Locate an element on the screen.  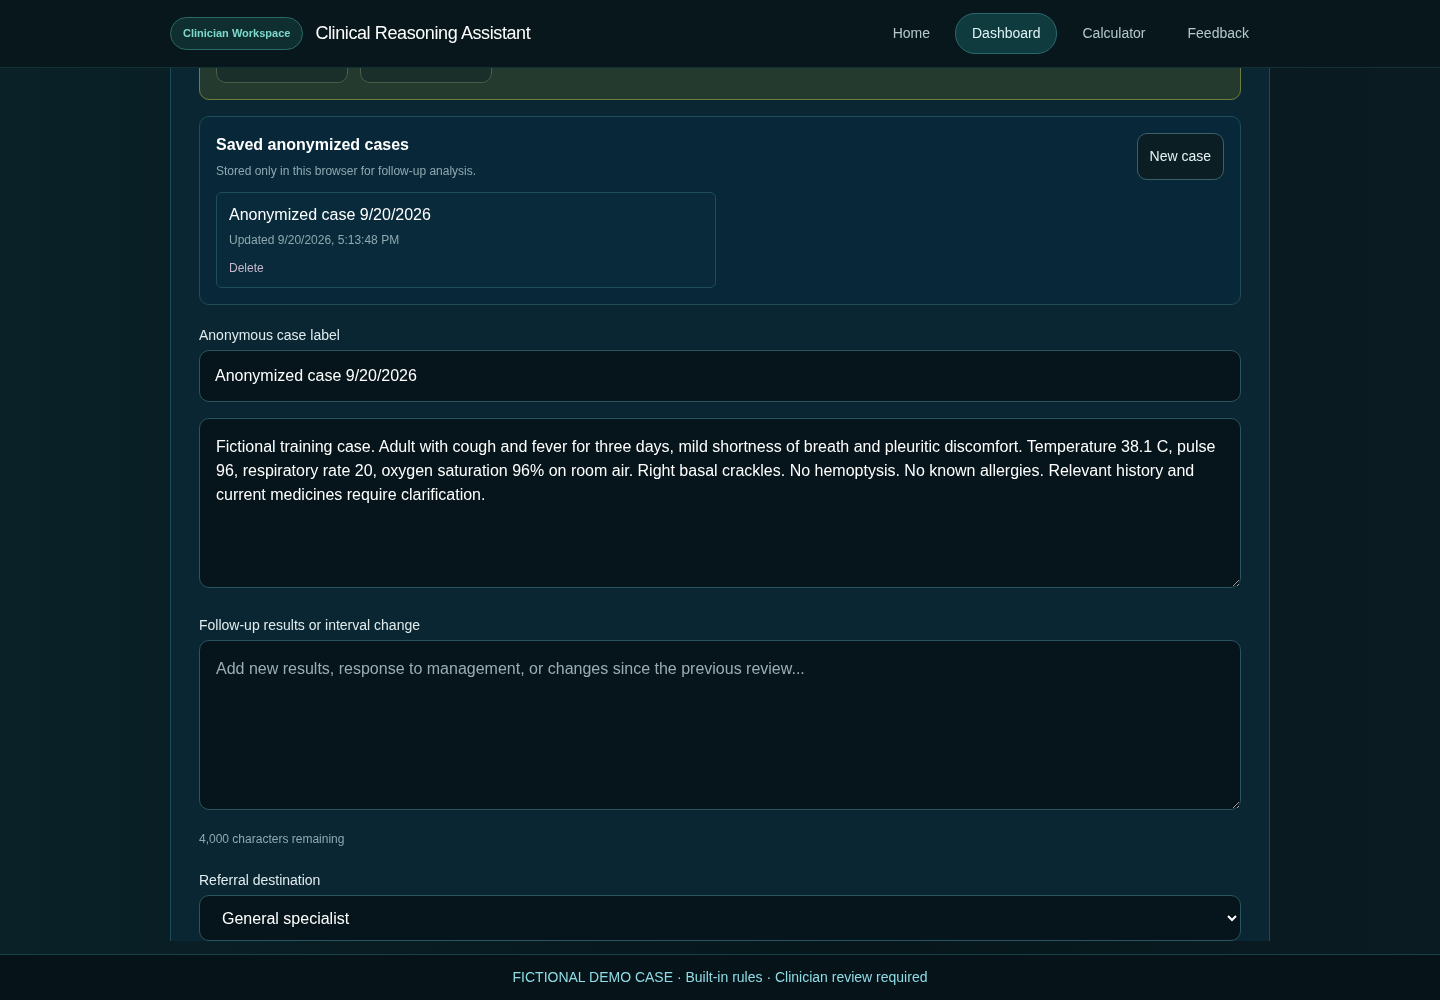
footer-text: FICTIONAL DEMO CASE · Built-in rules · Clinician review required is located at coordinates (720, 977).